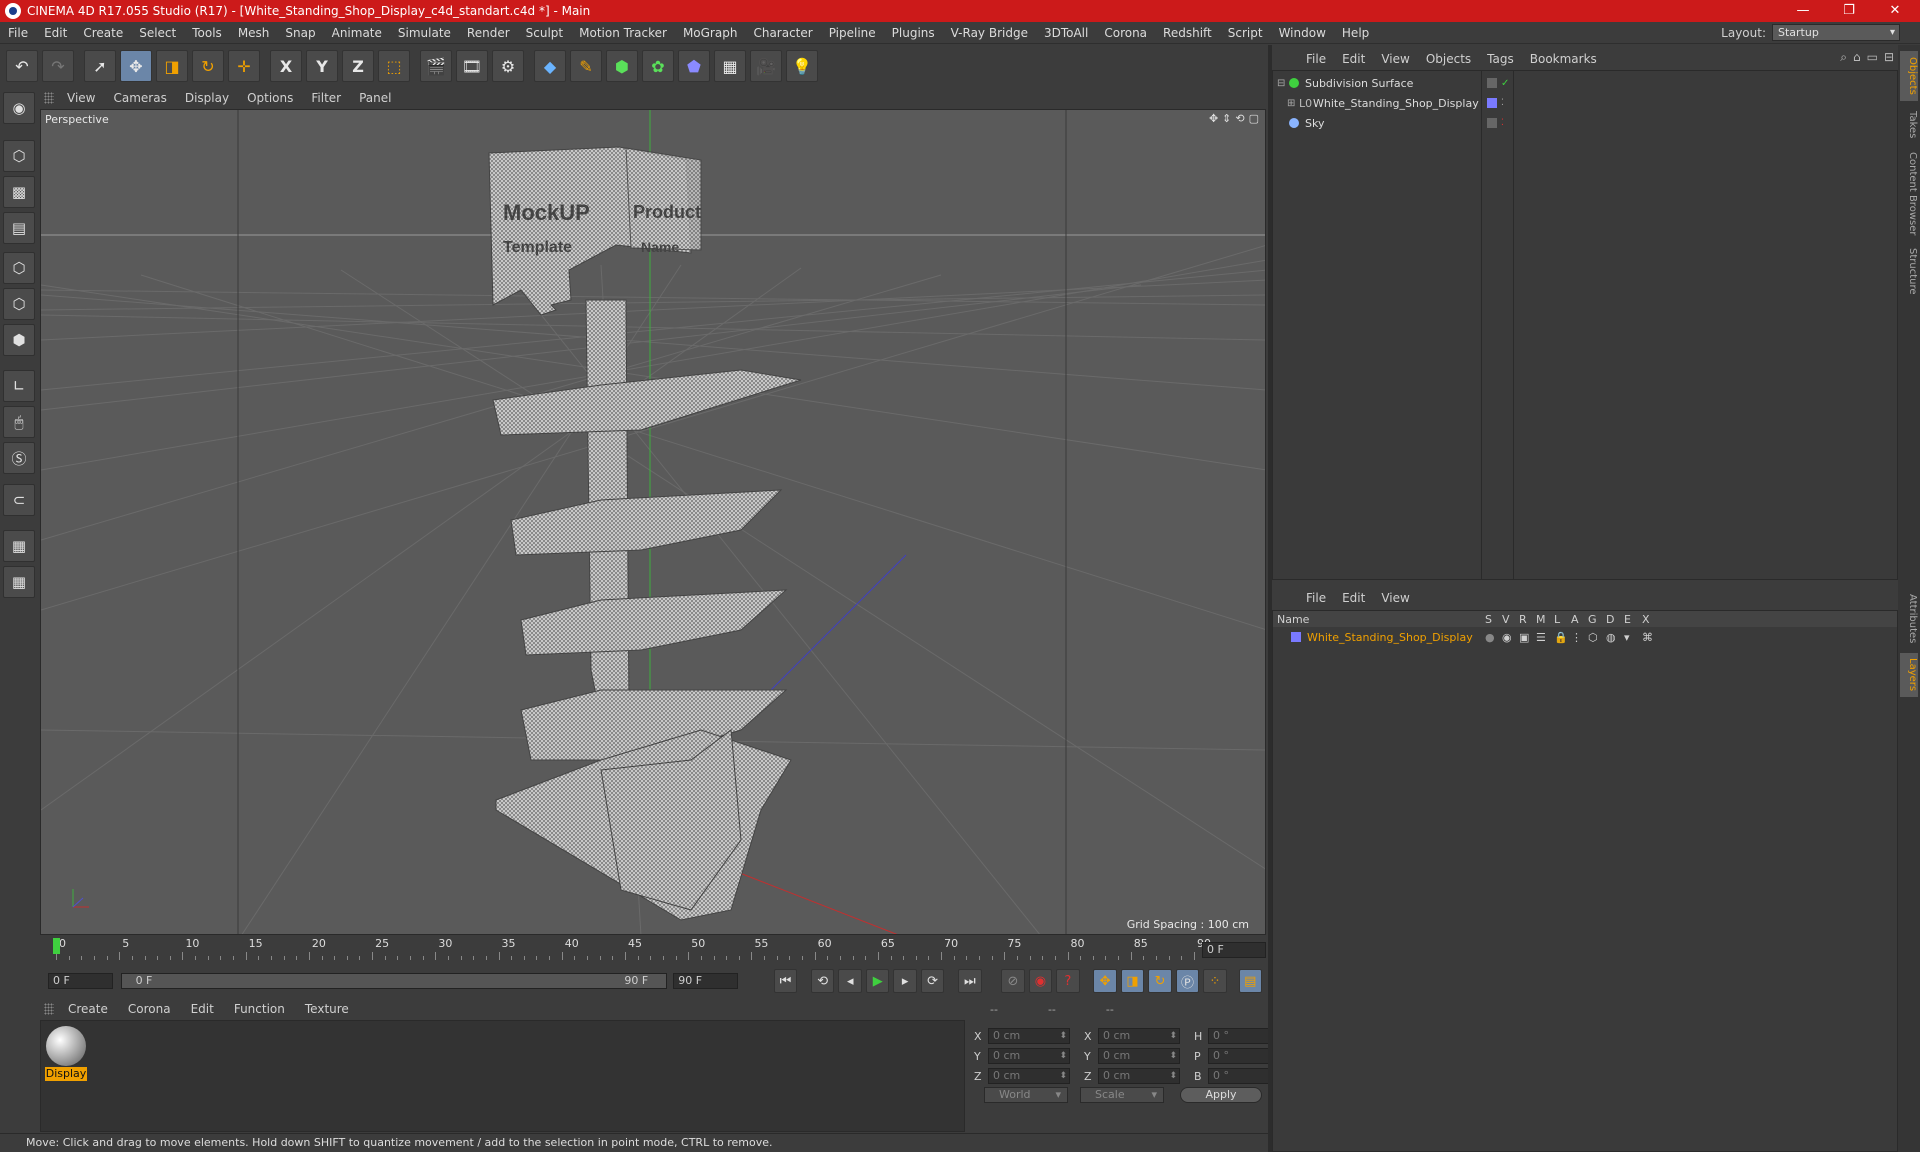  What do you see at coordinates (1557, 619) in the screenshot?
I see `column-locked: L` at bounding box center [1557, 619].